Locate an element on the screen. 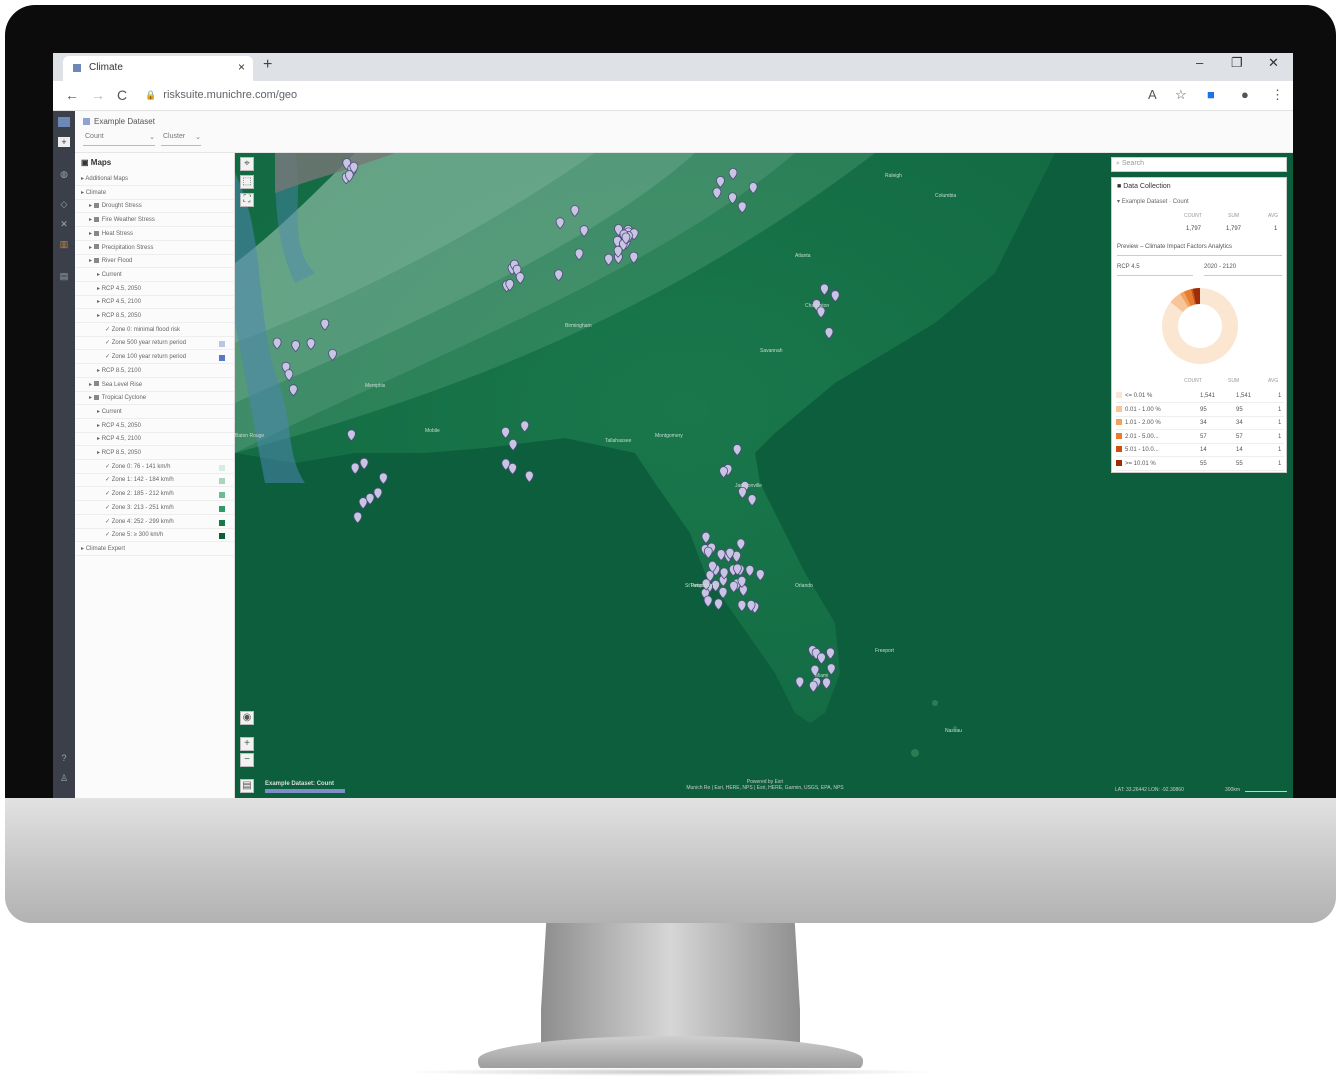  layer-row: ▸ Sea Level Rise is located at coordinates (154, 385).